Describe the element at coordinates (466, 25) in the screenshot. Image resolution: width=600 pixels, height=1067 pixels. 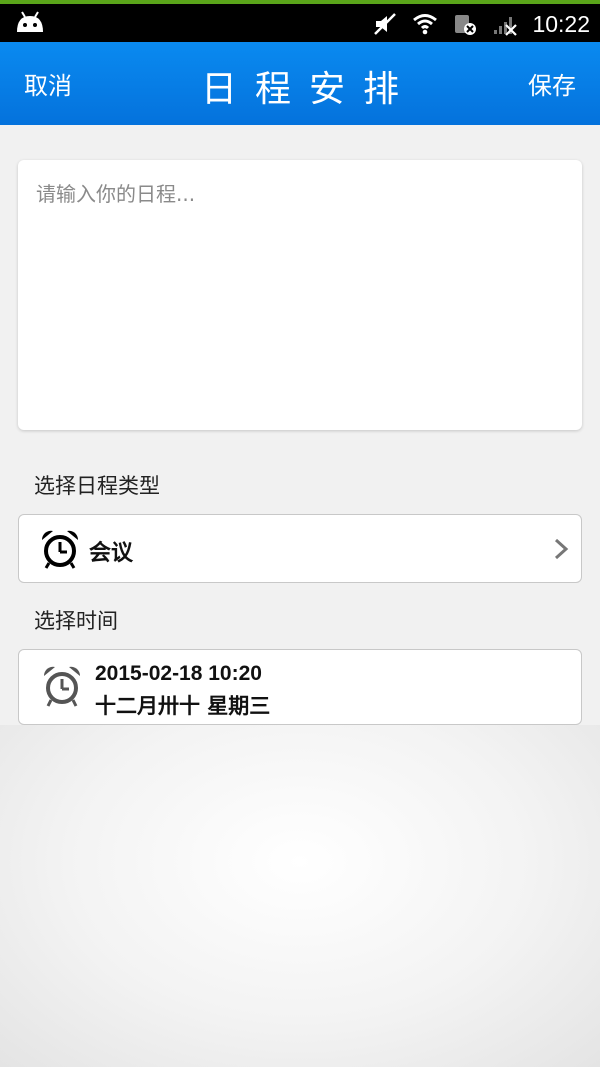
I see `data-sim-icon` at that location.